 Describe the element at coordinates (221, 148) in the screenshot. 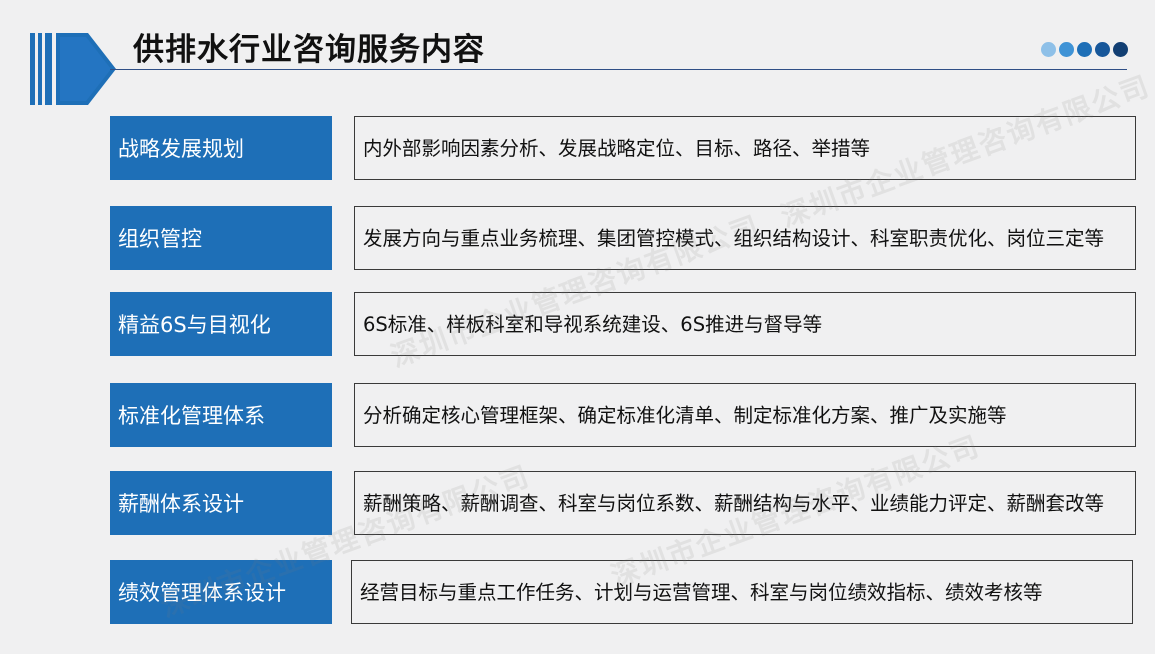

I see `row-label-strategy: 战略发展规划` at that location.